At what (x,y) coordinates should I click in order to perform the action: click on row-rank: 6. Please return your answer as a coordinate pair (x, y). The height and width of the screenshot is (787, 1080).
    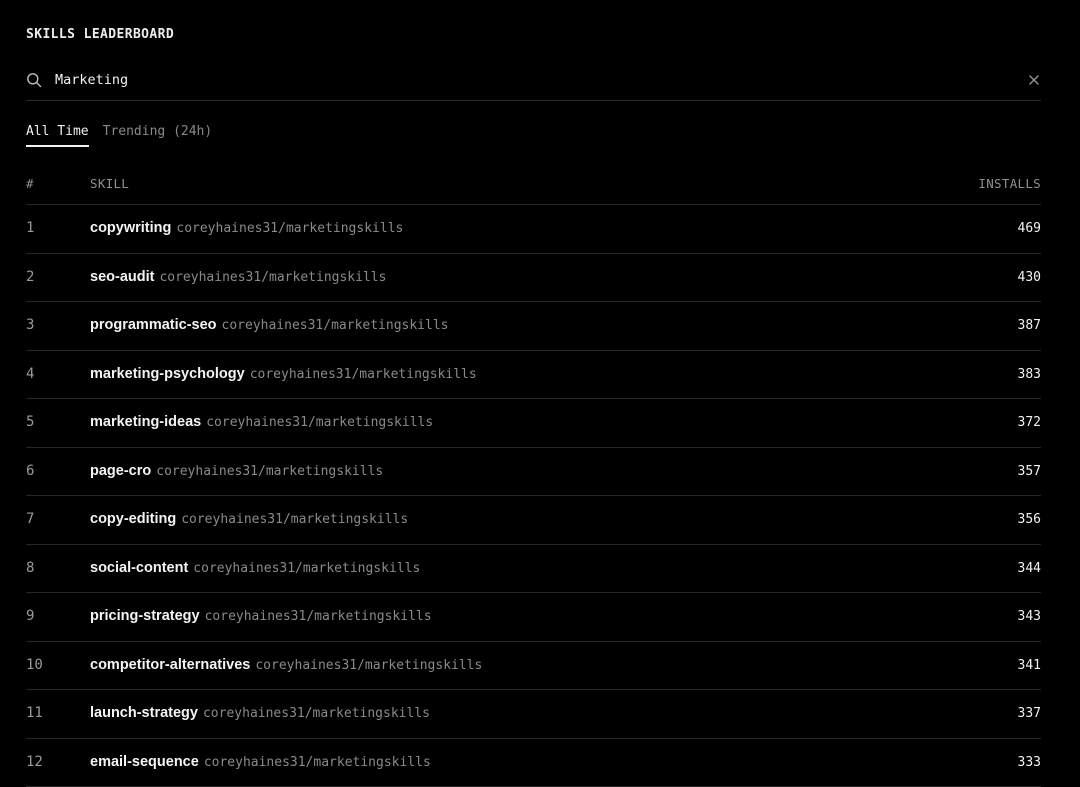
    Looking at the image, I should click on (30, 471).